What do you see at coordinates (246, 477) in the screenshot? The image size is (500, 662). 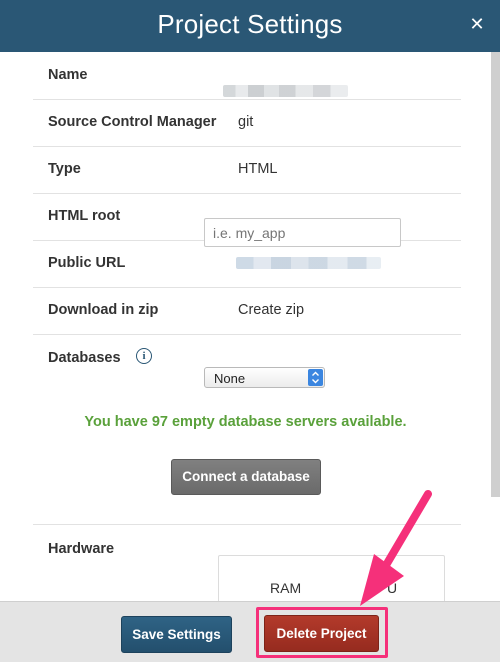 I see `connect-database-button: Connect a database` at bounding box center [246, 477].